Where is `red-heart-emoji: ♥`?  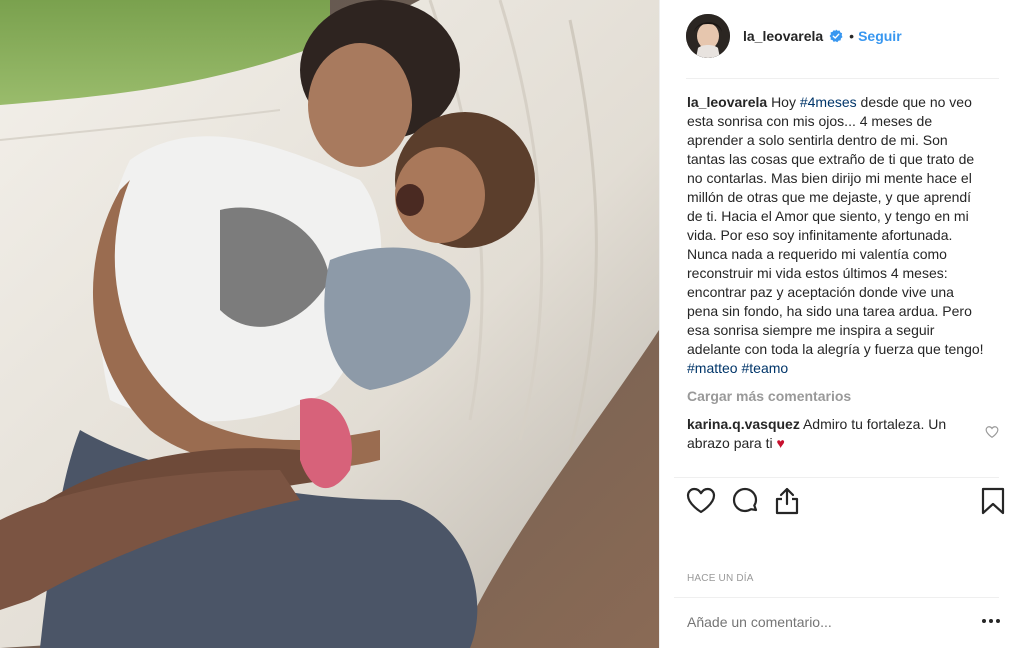
red-heart-emoji: ♥ is located at coordinates (780, 443).